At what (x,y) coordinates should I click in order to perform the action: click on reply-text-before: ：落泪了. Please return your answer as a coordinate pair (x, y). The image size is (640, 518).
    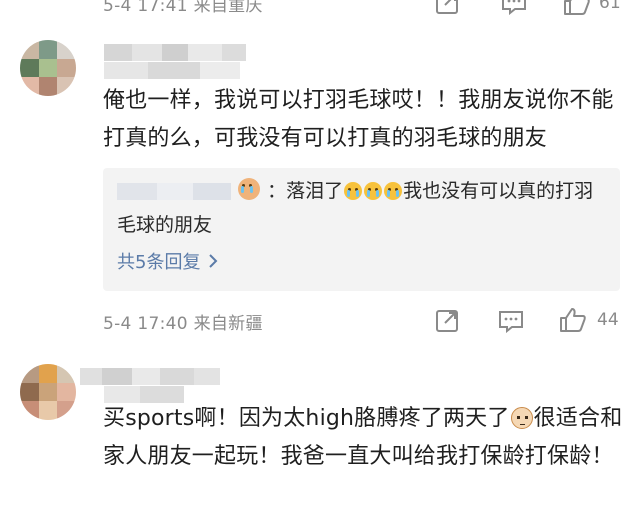
    Looking at the image, I should click on (305, 191).